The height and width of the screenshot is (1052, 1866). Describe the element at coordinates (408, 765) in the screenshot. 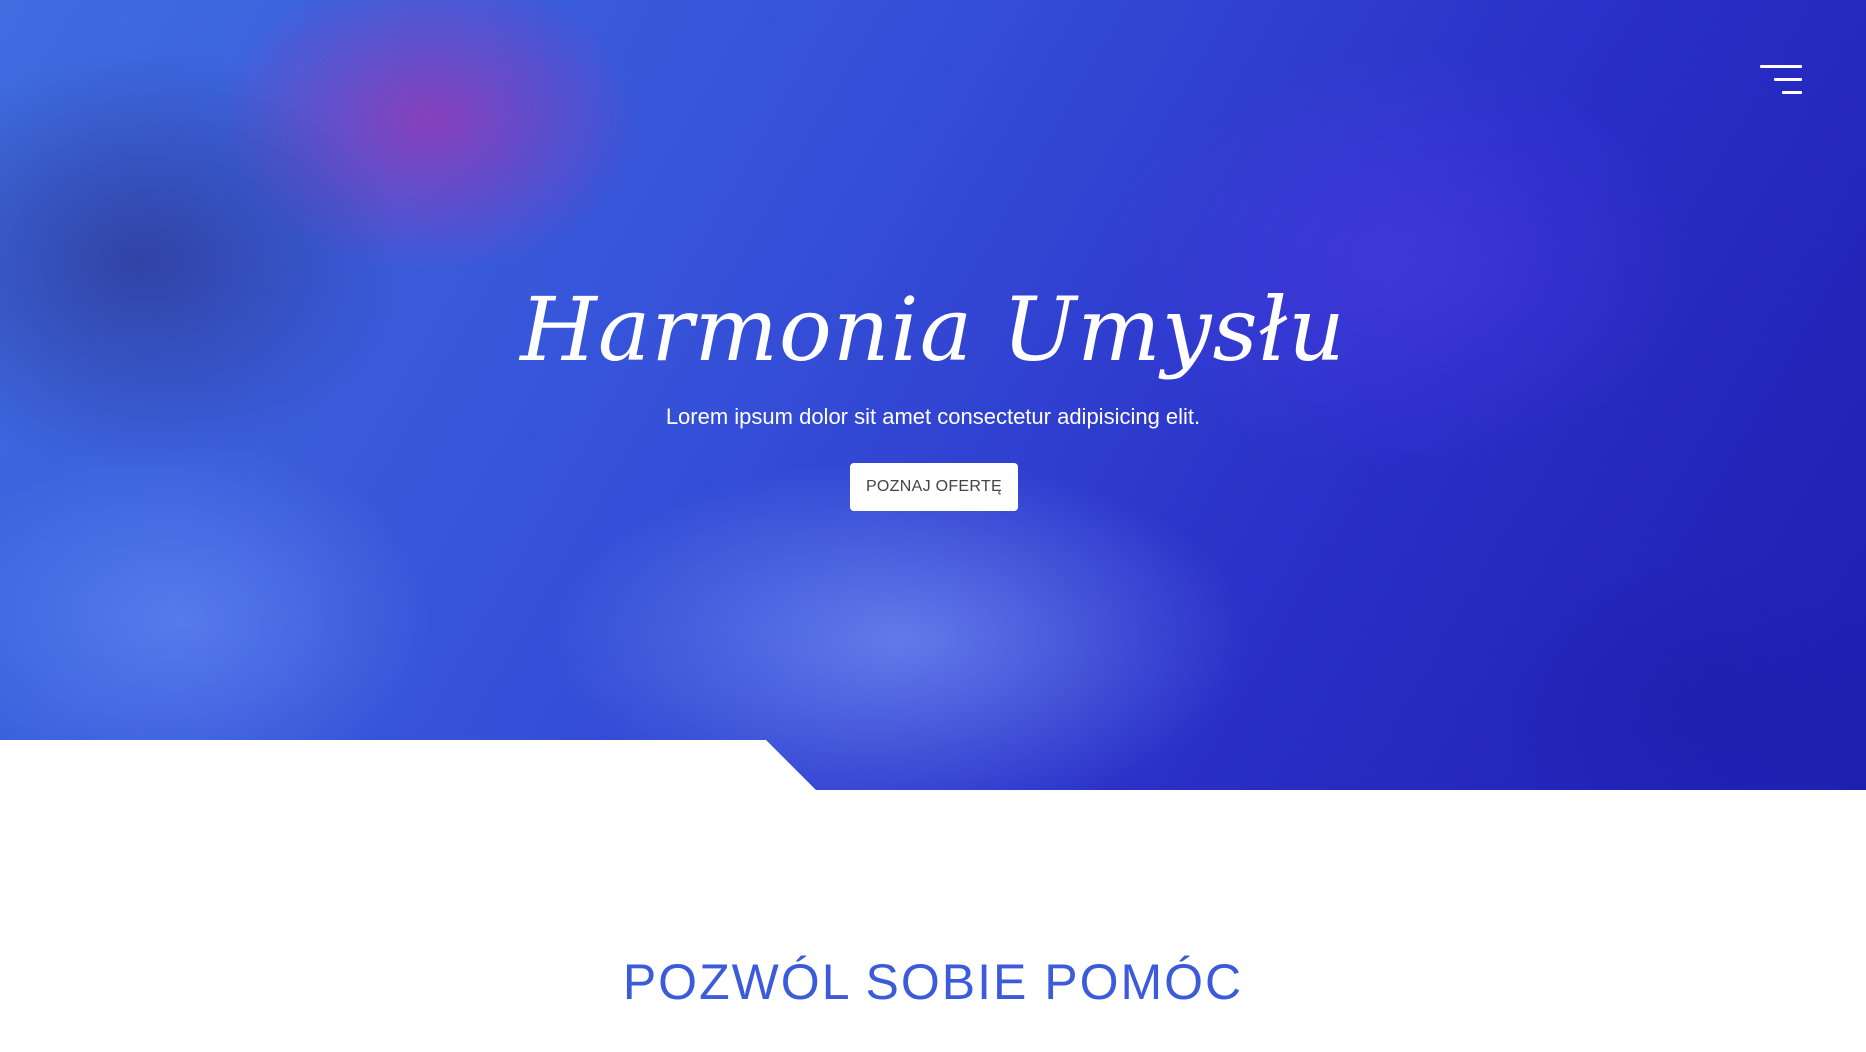

I see `hero-bottom-cut-shape` at that location.